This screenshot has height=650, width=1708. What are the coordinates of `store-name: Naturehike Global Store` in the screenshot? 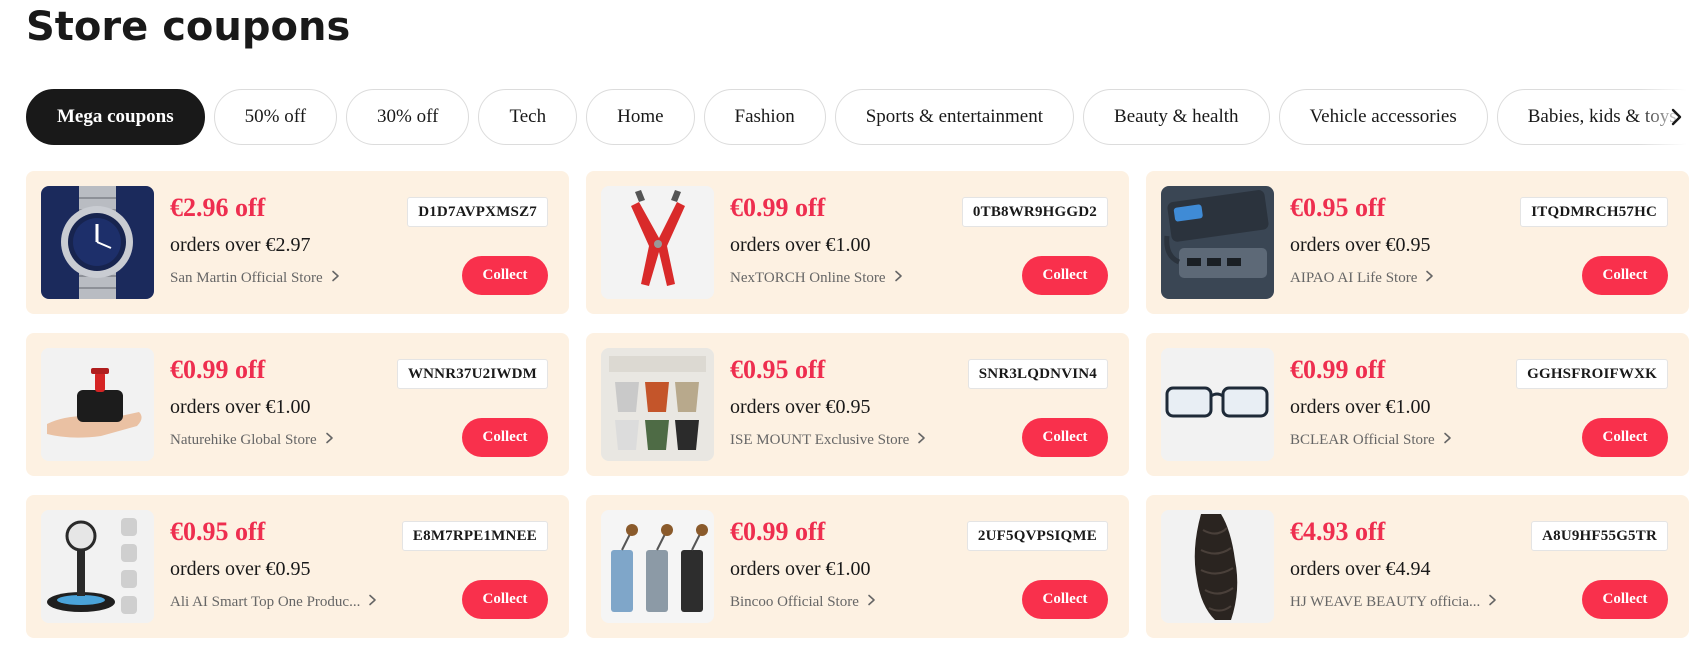 It's located at (243, 440).